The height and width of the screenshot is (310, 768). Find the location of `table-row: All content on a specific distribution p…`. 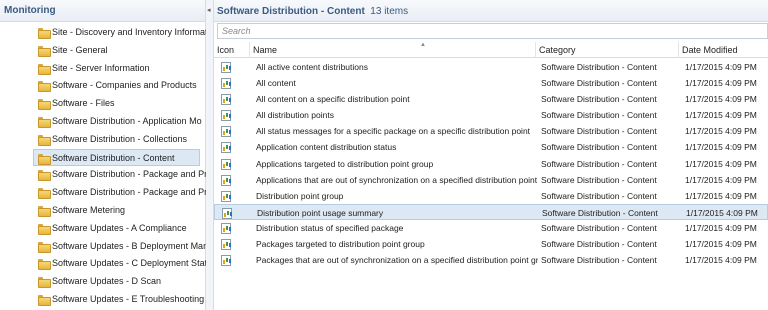

table-row: All content on a specific distribution p… is located at coordinates (491, 99).